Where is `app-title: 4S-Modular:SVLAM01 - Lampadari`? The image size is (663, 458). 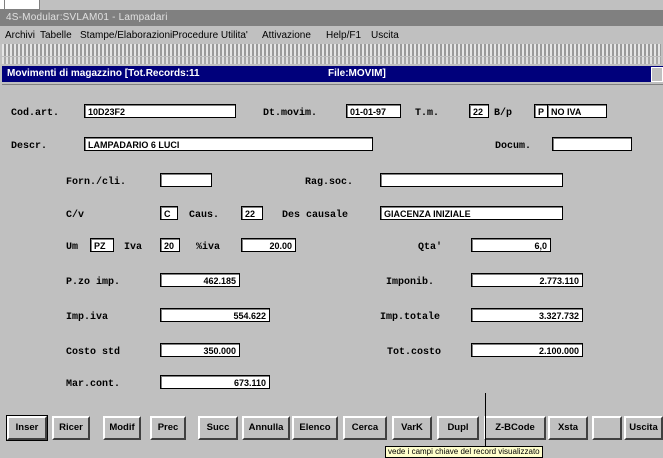
app-title: 4S-Modular:SVLAM01 - Lampadari is located at coordinates (87, 17).